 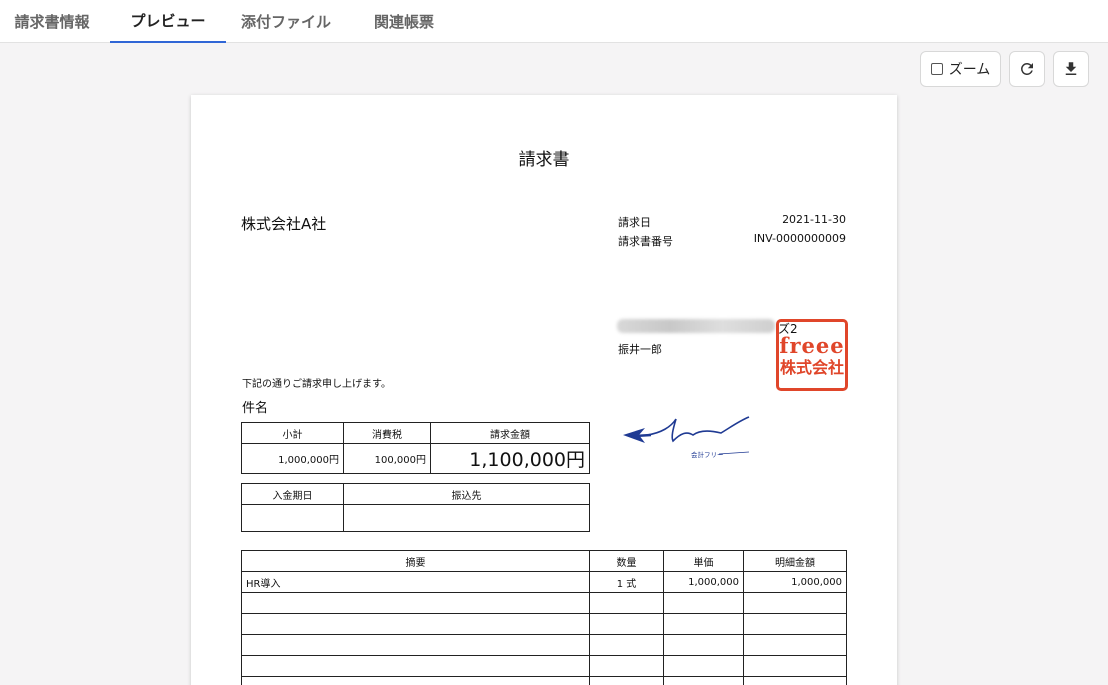 What do you see at coordinates (969, 70) in the screenshot?
I see `zoom-label: ズーム` at bounding box center [969, 70].